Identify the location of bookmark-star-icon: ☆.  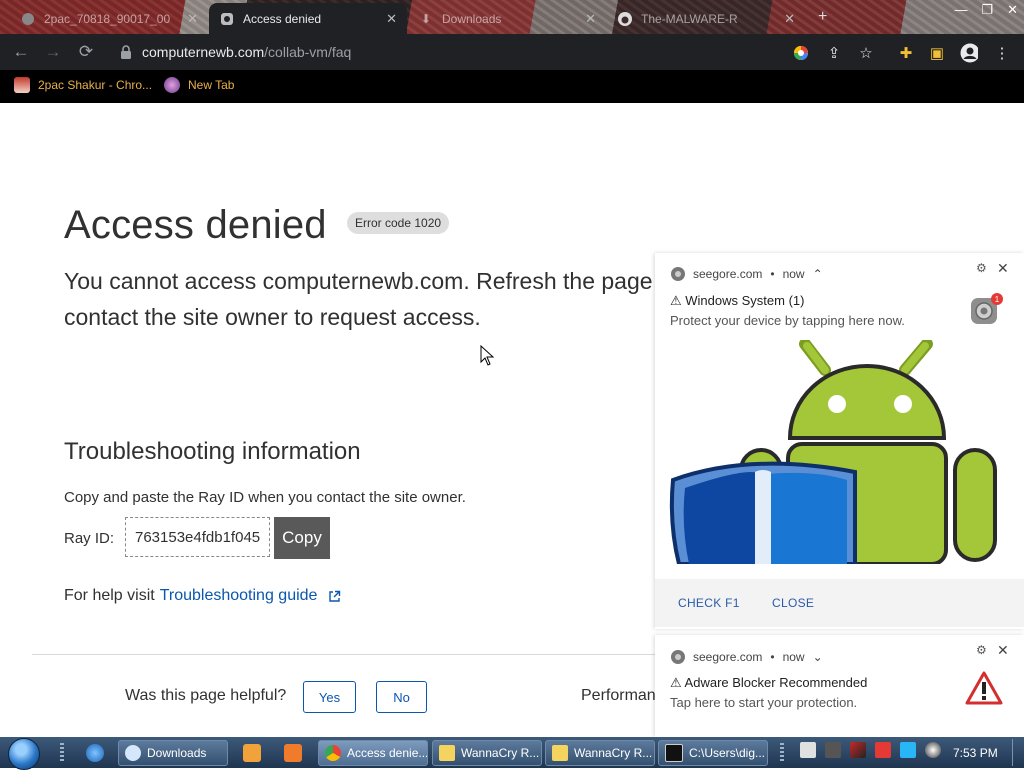
(866, 53).